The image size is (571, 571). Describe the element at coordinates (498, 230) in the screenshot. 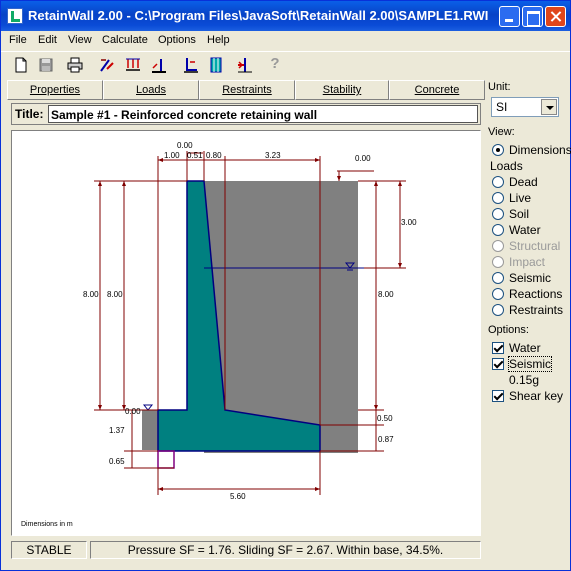

I see `radio-water` at that location.